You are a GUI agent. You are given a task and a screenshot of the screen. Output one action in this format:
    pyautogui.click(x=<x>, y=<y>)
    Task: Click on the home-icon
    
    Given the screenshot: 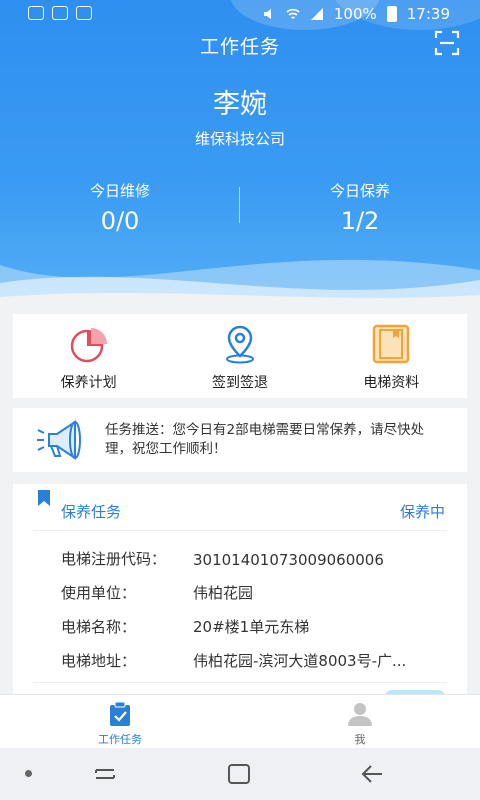 What is the action you would take?
    pyautogui.click(x=239, y=774)
    